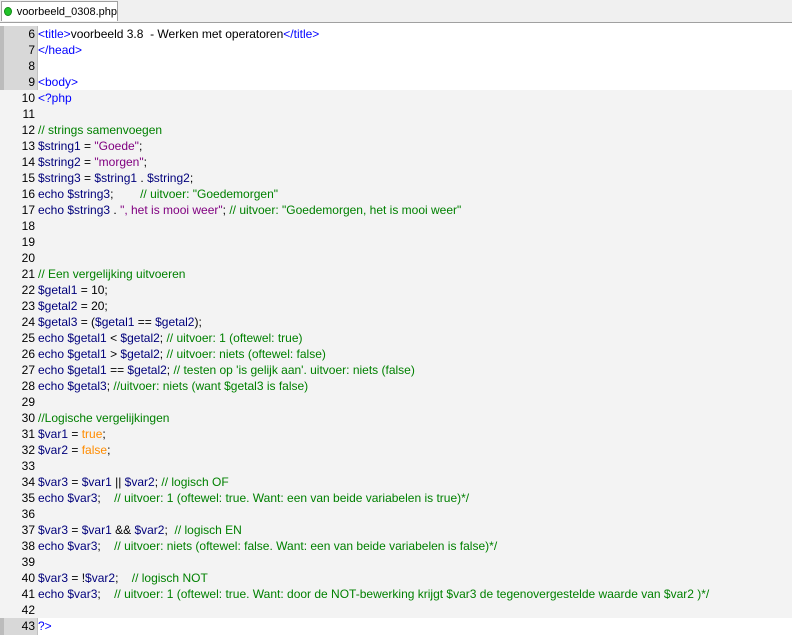  What do you see at coordinates (396, 306) in the screenshot?
I see `code-line: 23 $getal2 = 20;` at bounding box center [396, 306].